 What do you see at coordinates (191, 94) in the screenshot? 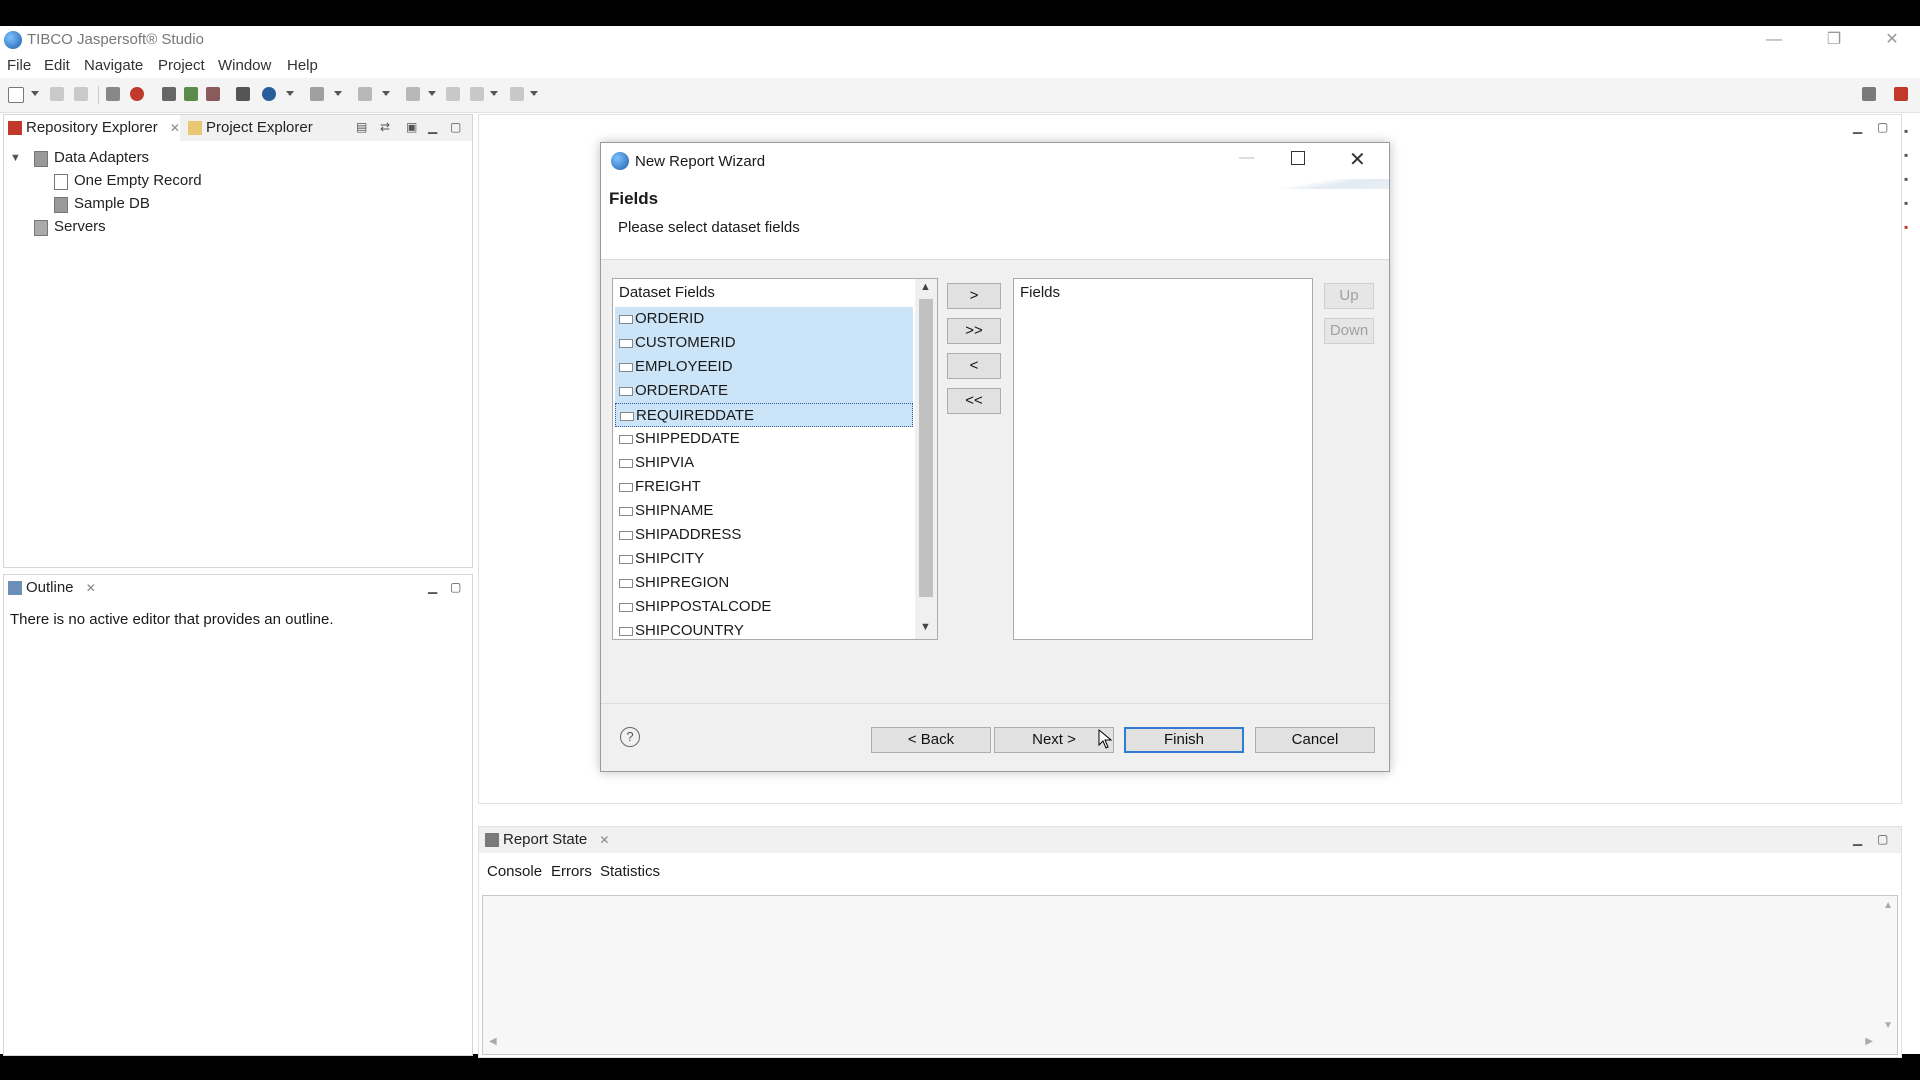
I see `deploy-icon` at bounding box center [191, 94].